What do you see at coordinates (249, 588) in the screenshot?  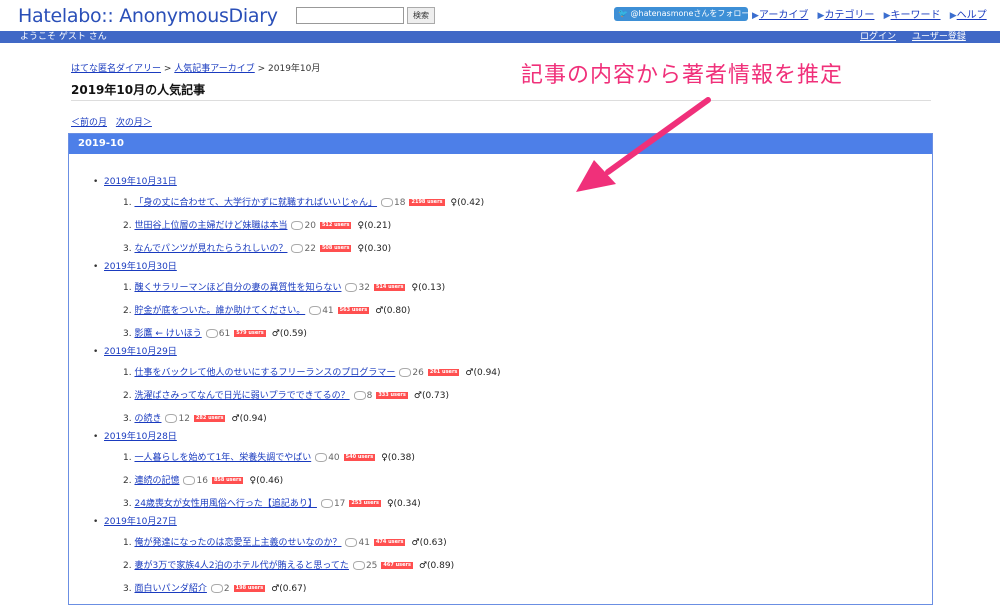 I see `bookmark-users-badge: 198 users` at bounding box center [249, 588].